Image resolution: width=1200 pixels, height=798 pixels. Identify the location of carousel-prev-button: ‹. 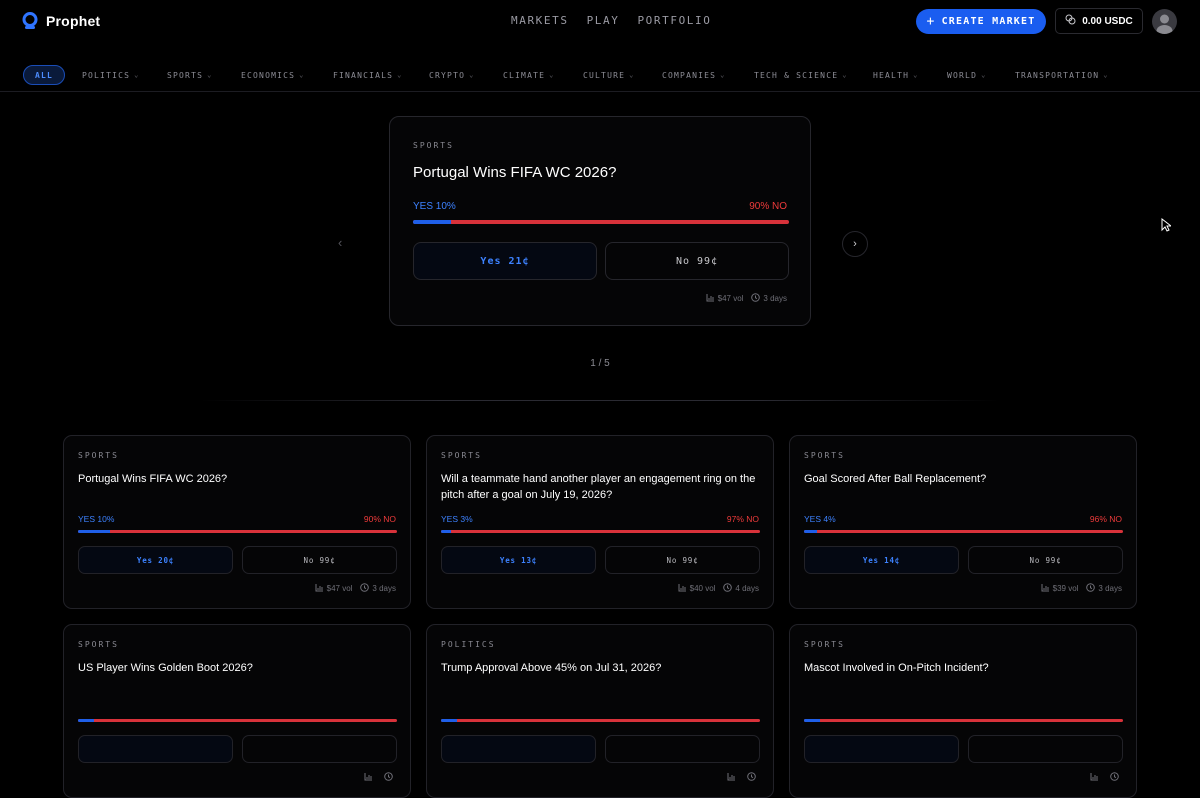
(340, 242).